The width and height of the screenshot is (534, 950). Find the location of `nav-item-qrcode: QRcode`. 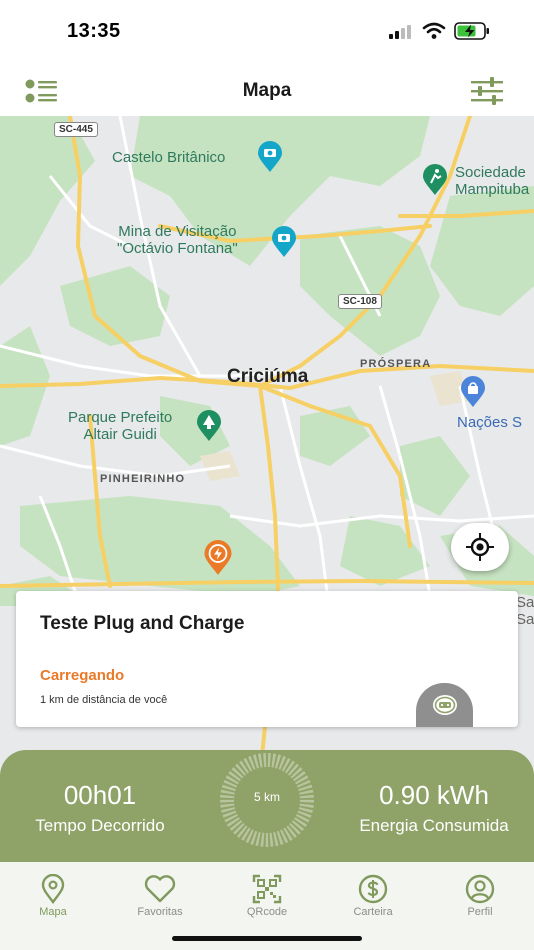

nav-item-qrcode: QRcode is located at coordinates (267, 896).